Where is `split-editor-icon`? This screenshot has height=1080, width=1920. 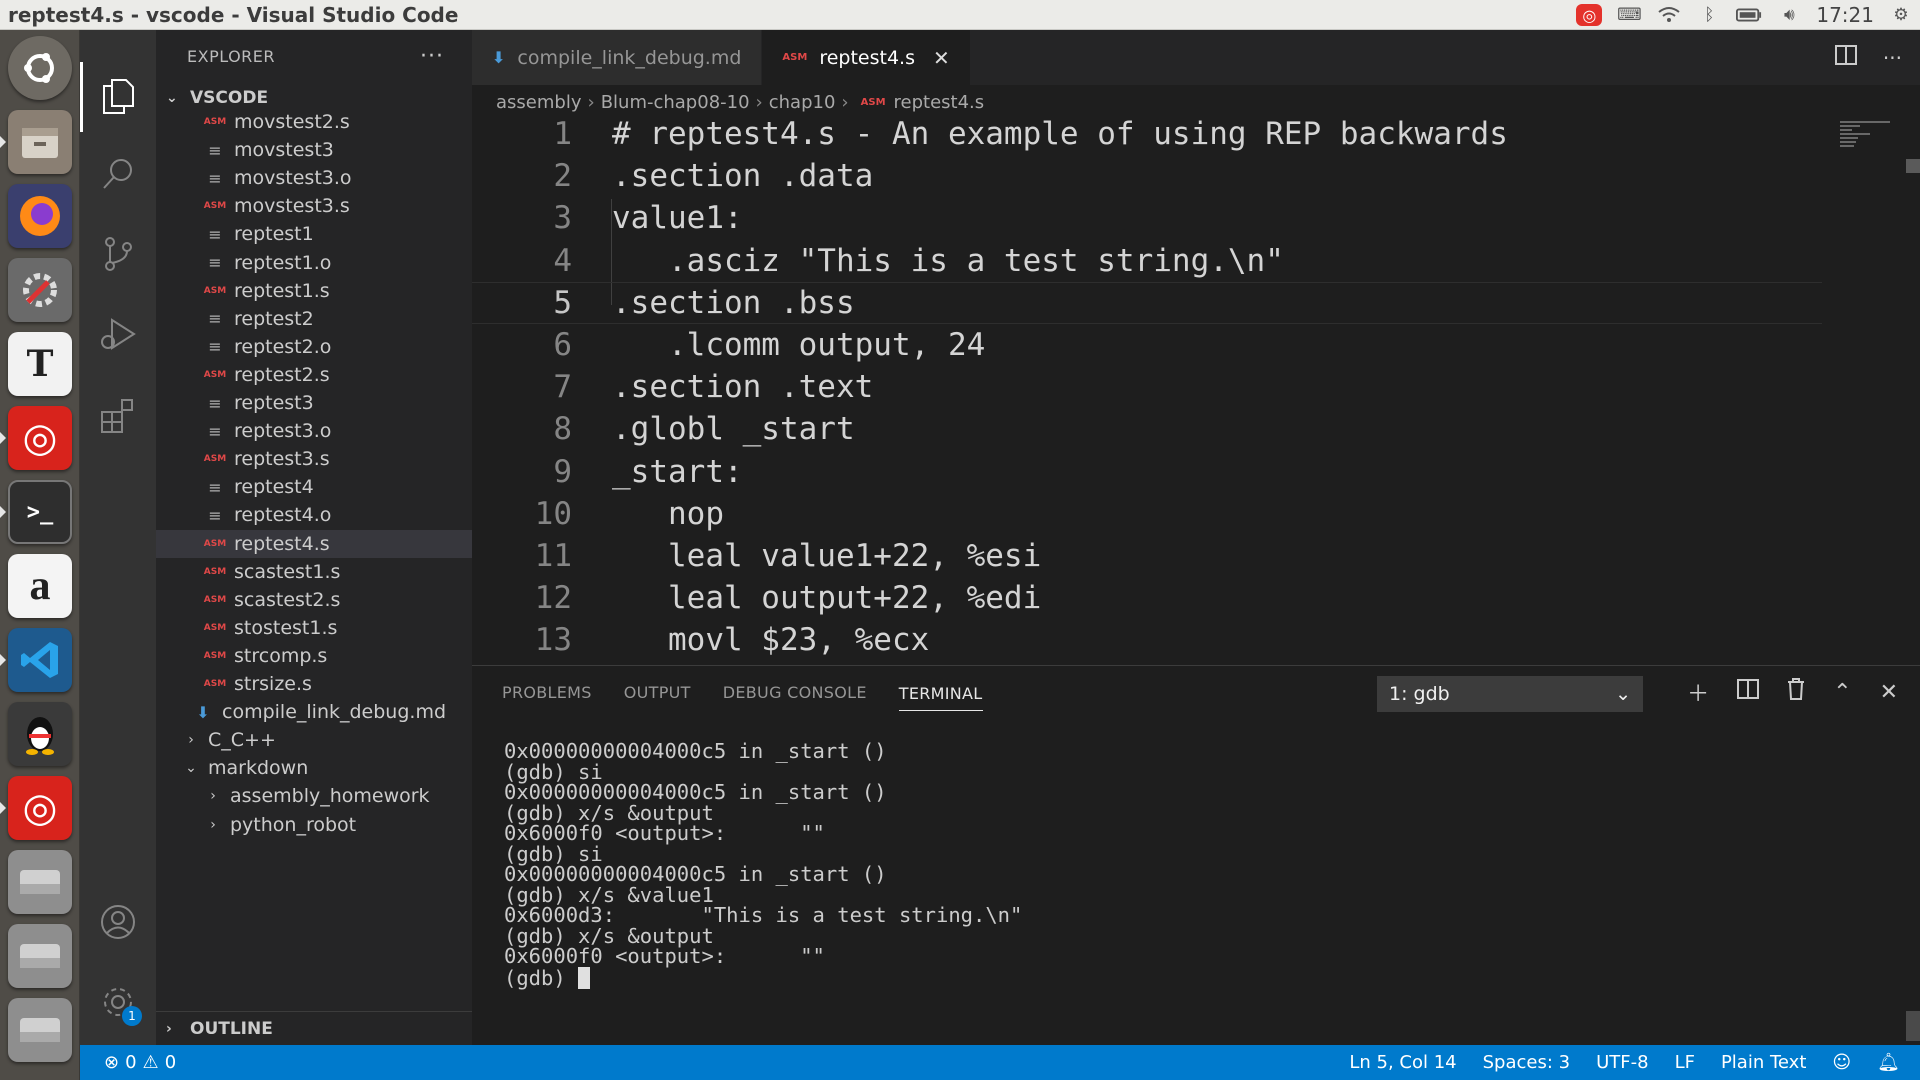
split-editor-icon is located at coordinates (1845, 57).